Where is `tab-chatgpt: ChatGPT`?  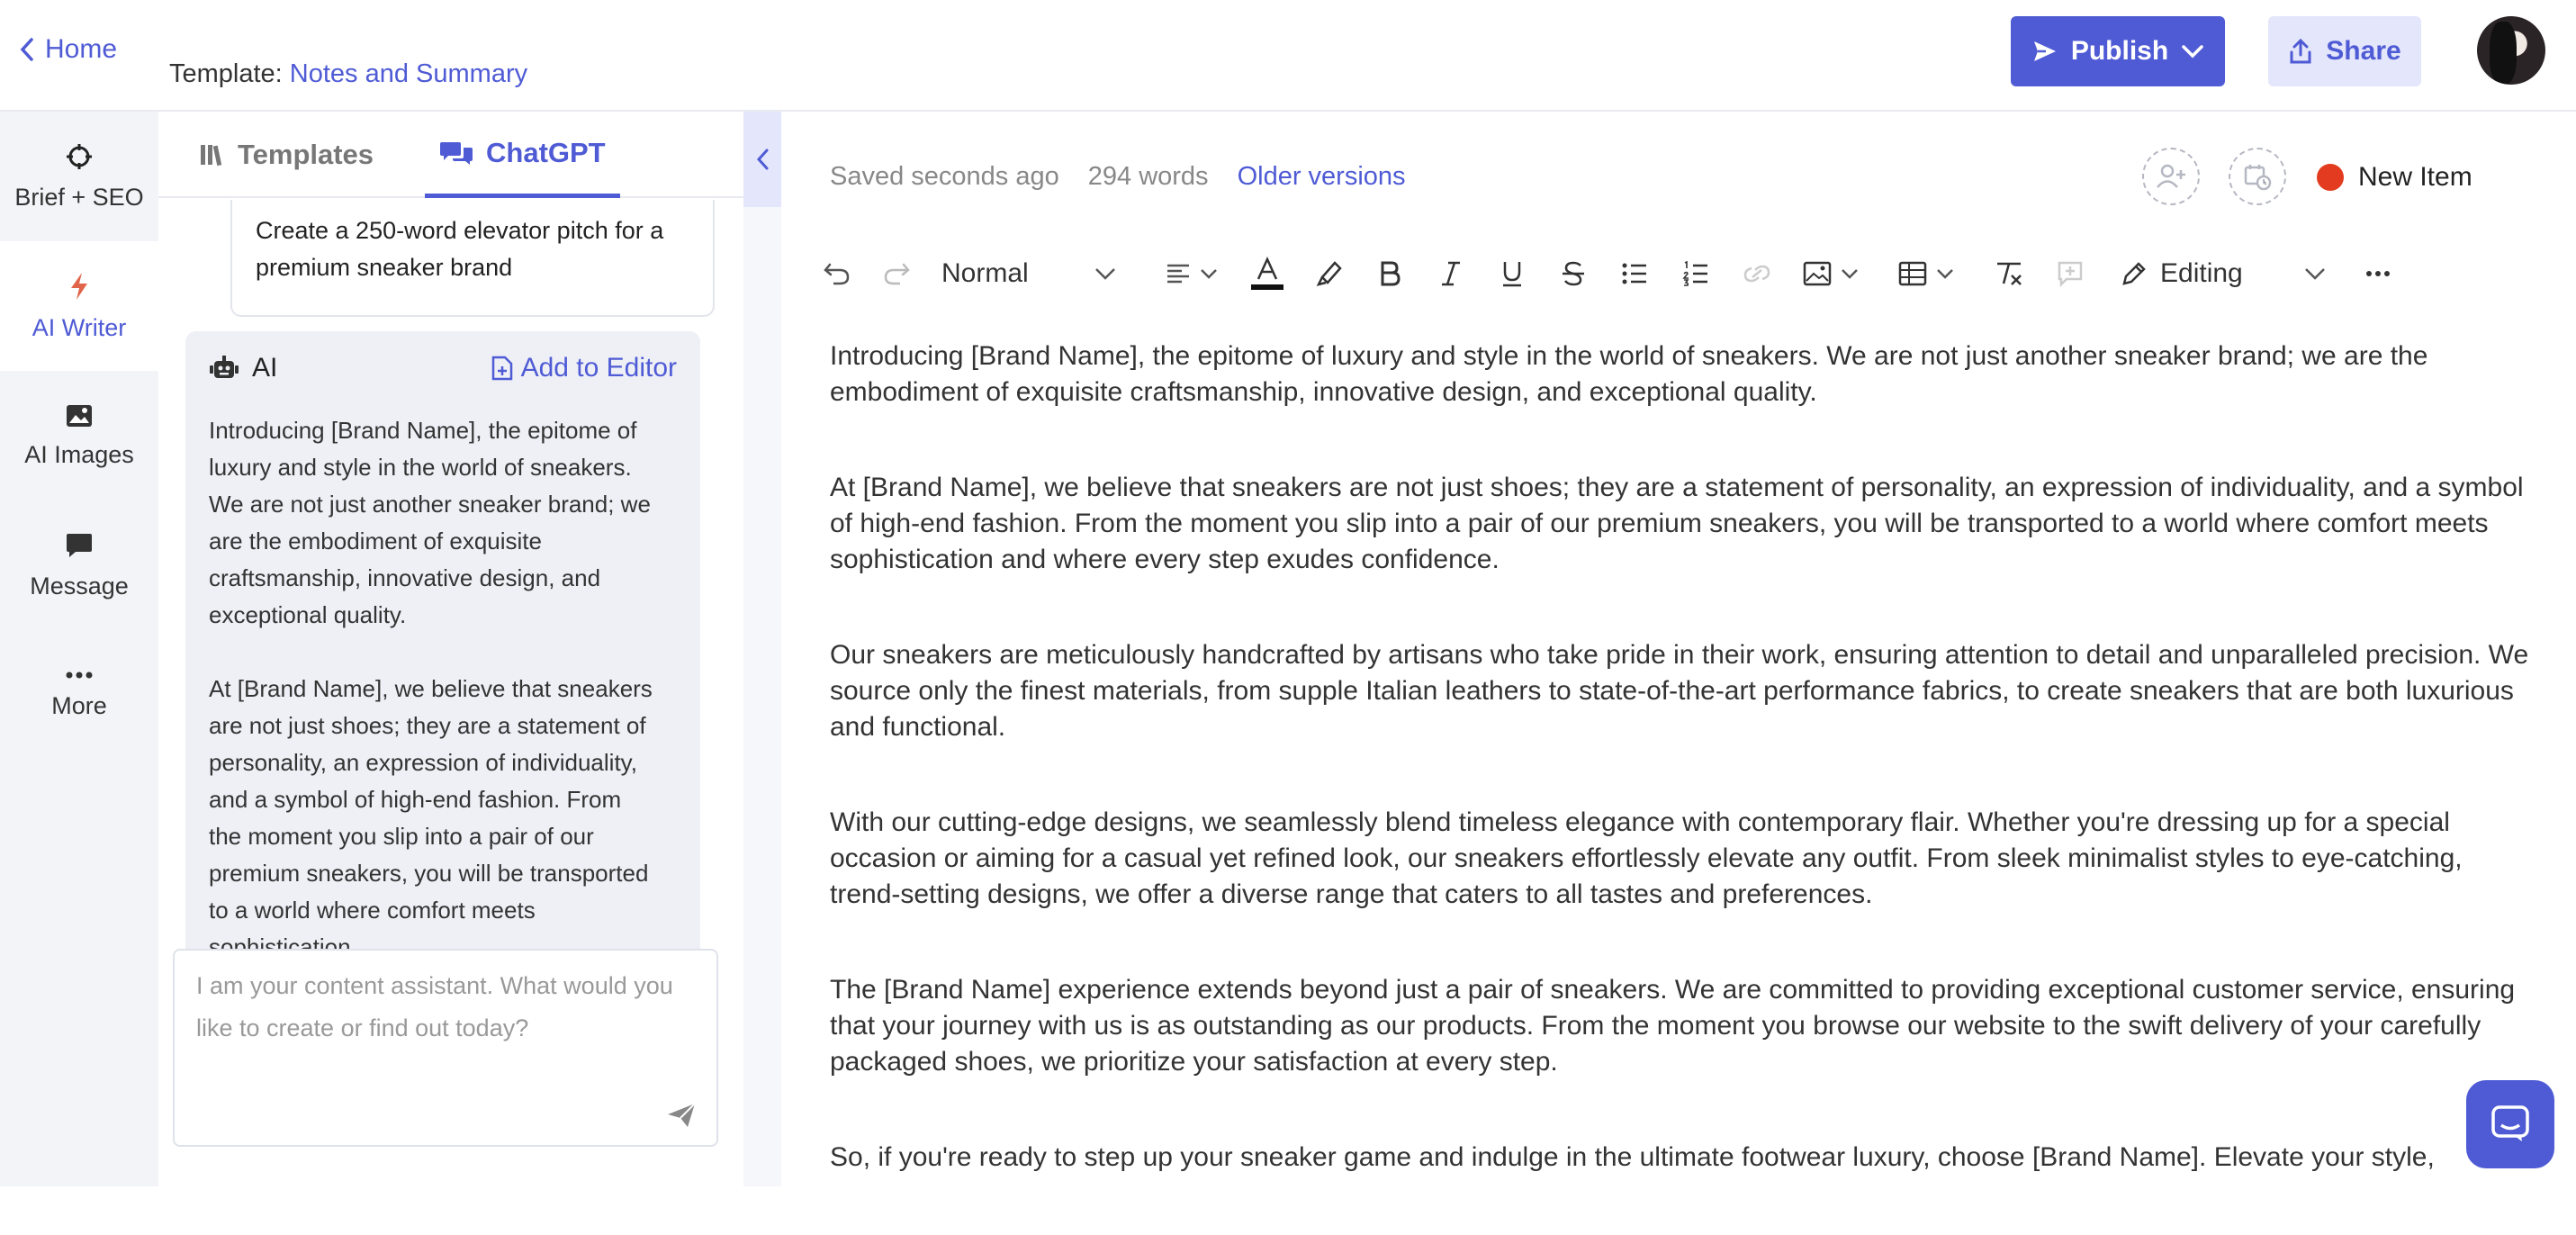 tab-chatgpt: ChatGPT is located at coordinates (522, 155).